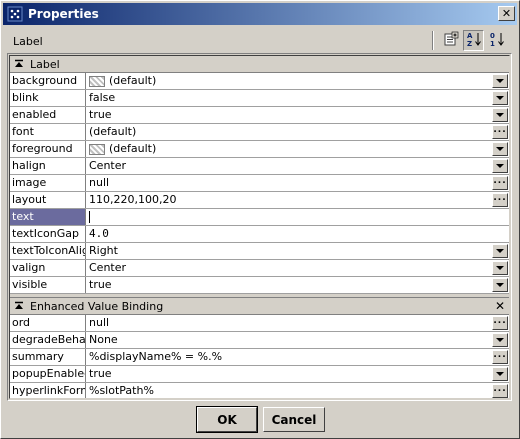 This screenshot has width=520, height=439. What do you see at coordinates (48, 115) in the screenshot?
I see `property-name: enabled` at bounding box center [48, 115].